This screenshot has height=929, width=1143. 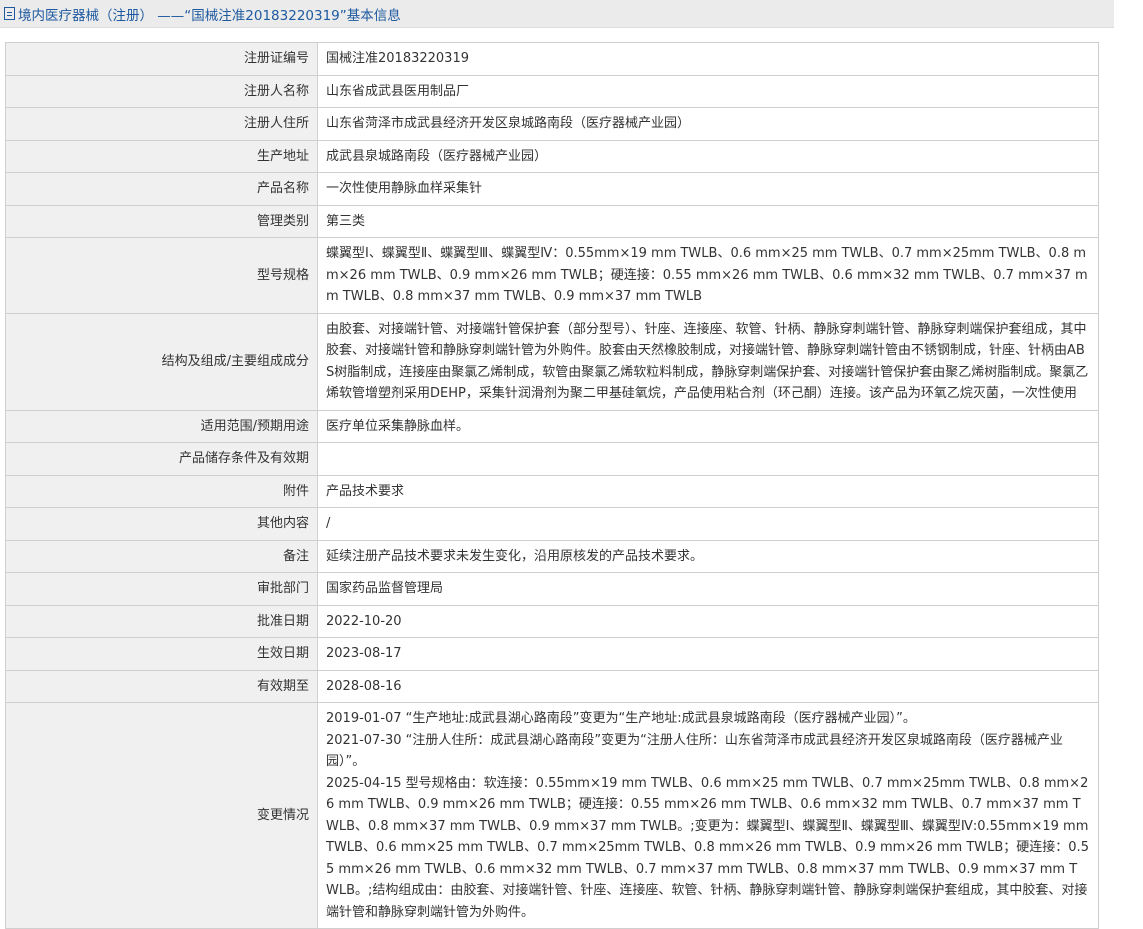 I want to click on table-row: 附件 产品技术要求, so click(x=552, y=491).